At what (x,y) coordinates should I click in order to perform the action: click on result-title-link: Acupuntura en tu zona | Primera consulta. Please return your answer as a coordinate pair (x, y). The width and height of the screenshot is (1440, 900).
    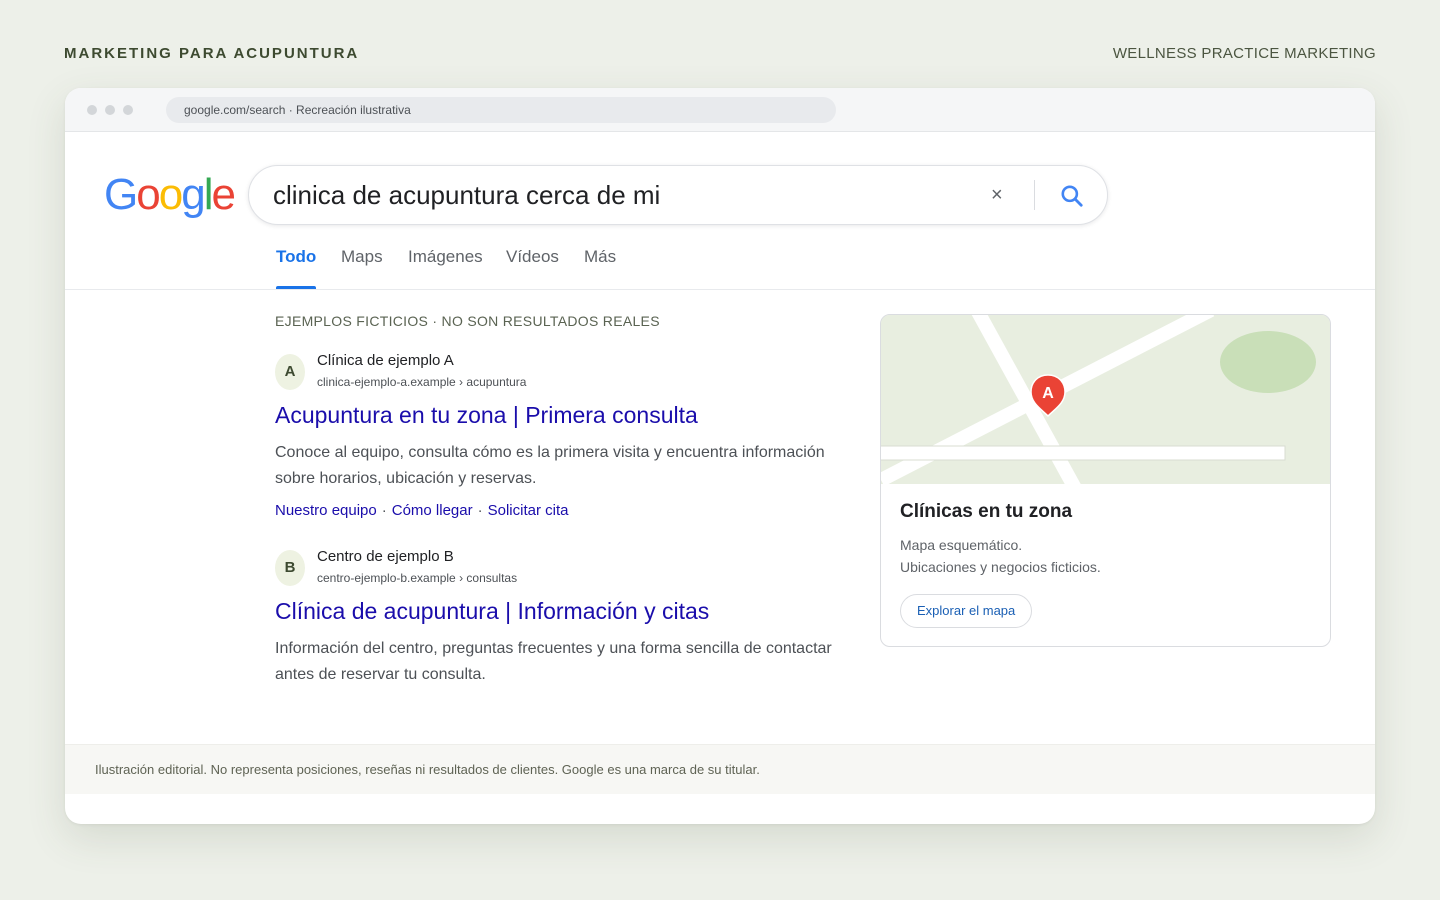
    Looking at the image, I should click on (486, 415).